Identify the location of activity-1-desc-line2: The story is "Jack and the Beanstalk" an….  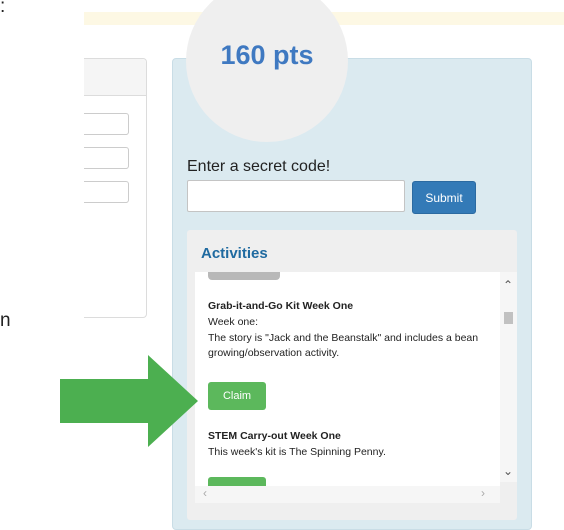
(343, 345).